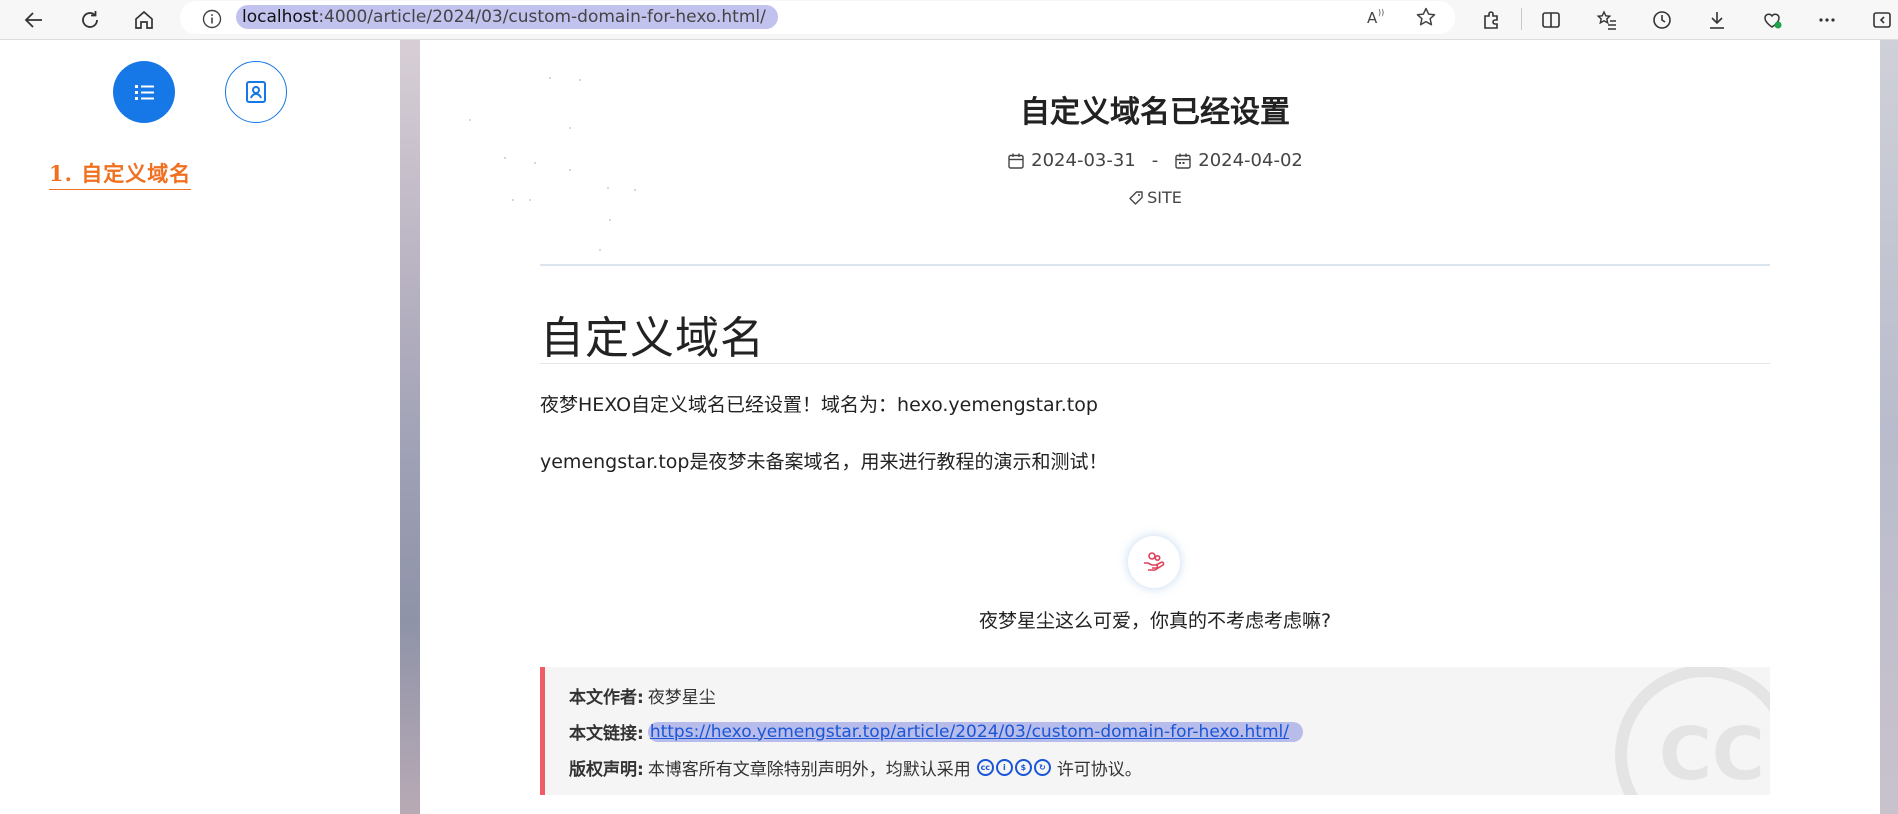 The height and width of the screenshot is (814, 1898). What do you see at coordinates (819, 405) in the screenshot?
I see `content-paragraph: 夜梦HEXO自定义域名已经设置！域名为：hexo.yemengstar.top` at bounding box center [819, 405].